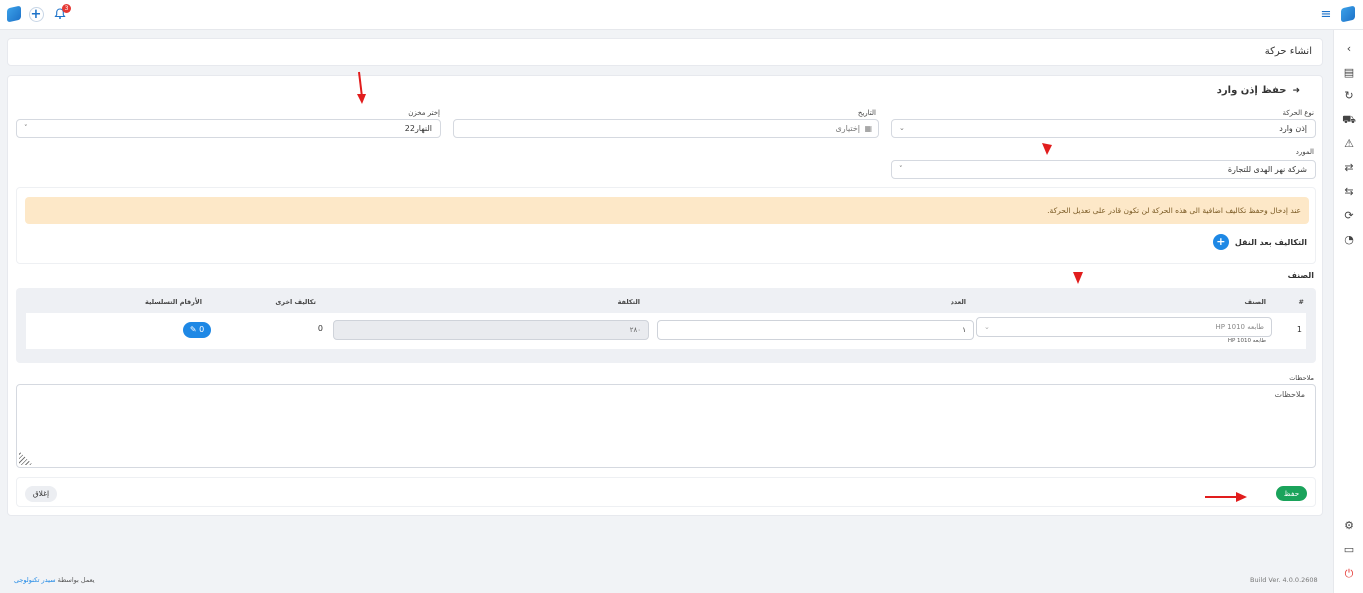 This screenshot has height=593, width=1363. What do you see at coordinates (1349, 240) in the screenshot?
I see `history-icon: ◔` at bounding box center [1349, 240].